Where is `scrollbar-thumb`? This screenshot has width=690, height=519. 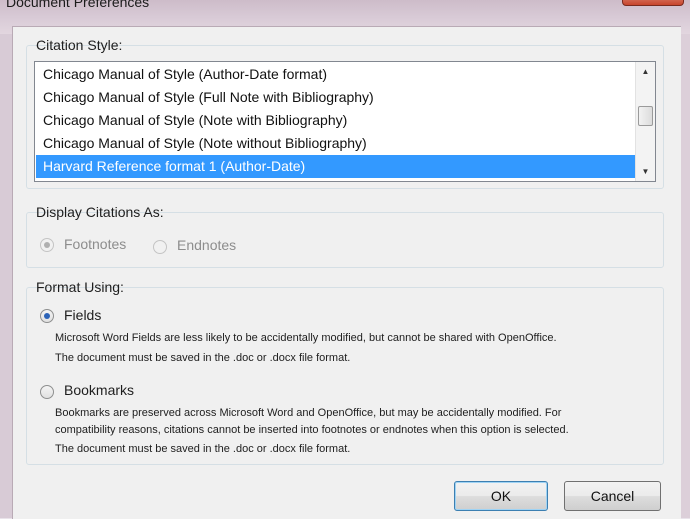
scrollbar-thumb is located at coordinates (645, 116).